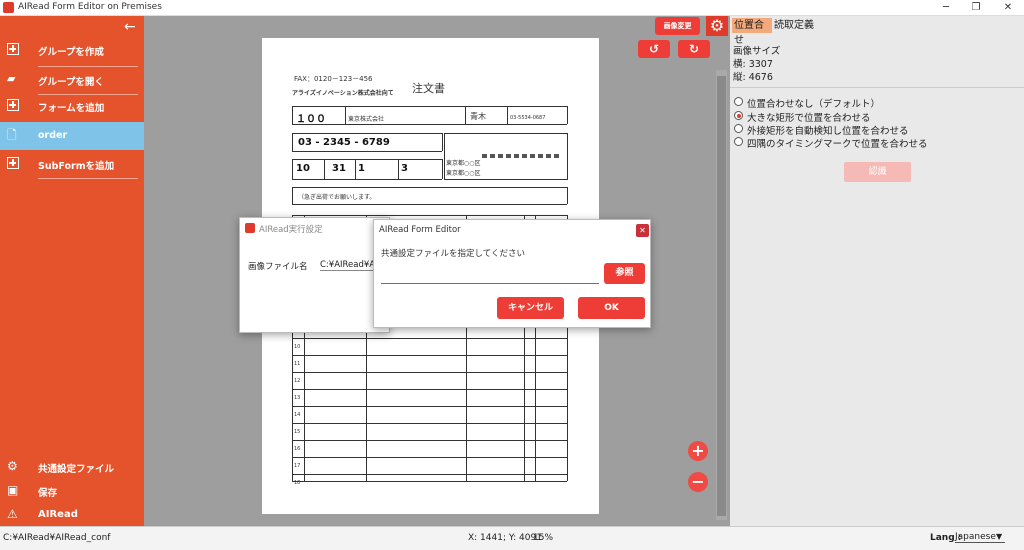 Image resolution: width=1024 pixels, height=550 pixels. I want to click on sidebar-item-label: フォームを追加, so click(71, 108).